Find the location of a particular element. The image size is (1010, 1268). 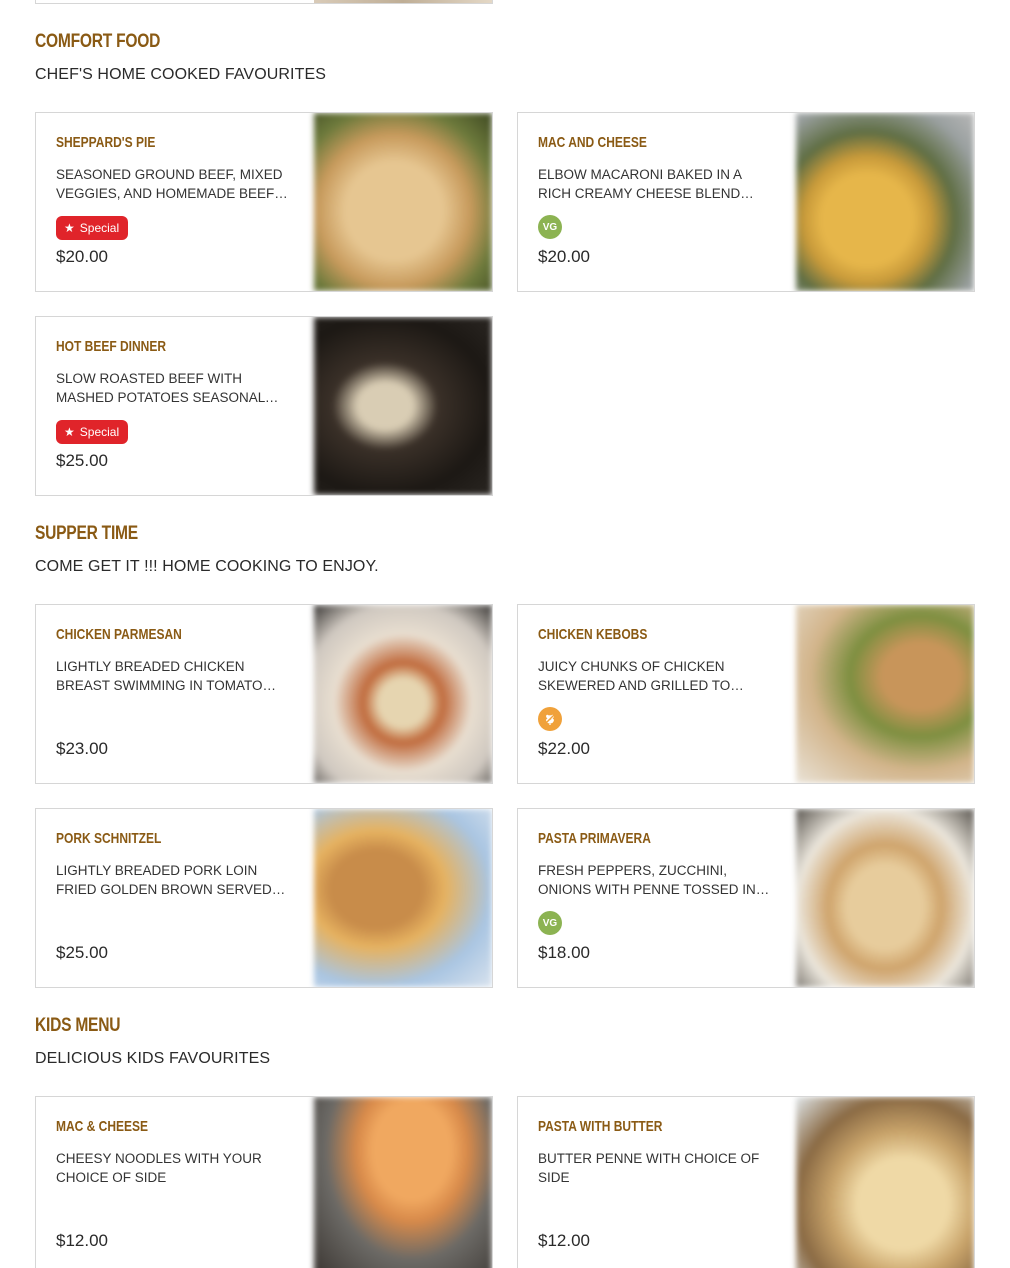

gluten-free-icon is located at coordinates (550, 719).